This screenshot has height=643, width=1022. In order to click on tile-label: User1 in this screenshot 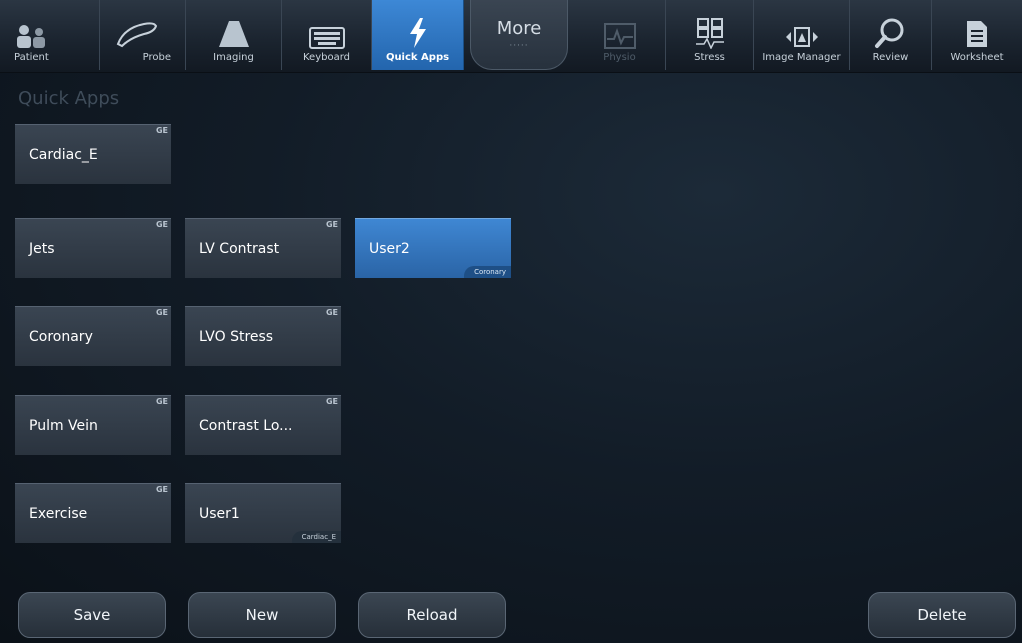, I will do `click(219, 514)`.